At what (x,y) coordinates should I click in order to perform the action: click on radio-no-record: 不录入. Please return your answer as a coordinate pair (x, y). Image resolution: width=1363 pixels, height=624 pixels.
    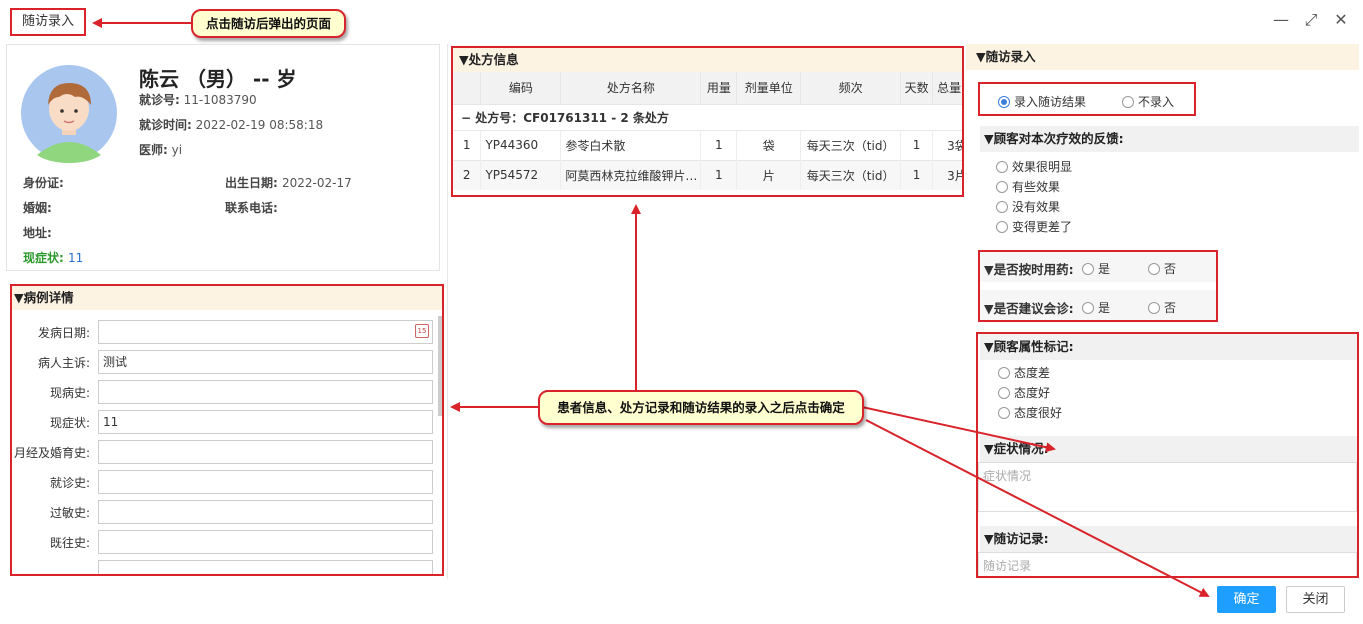
    Looking at the image, I should click on (1148, 101).